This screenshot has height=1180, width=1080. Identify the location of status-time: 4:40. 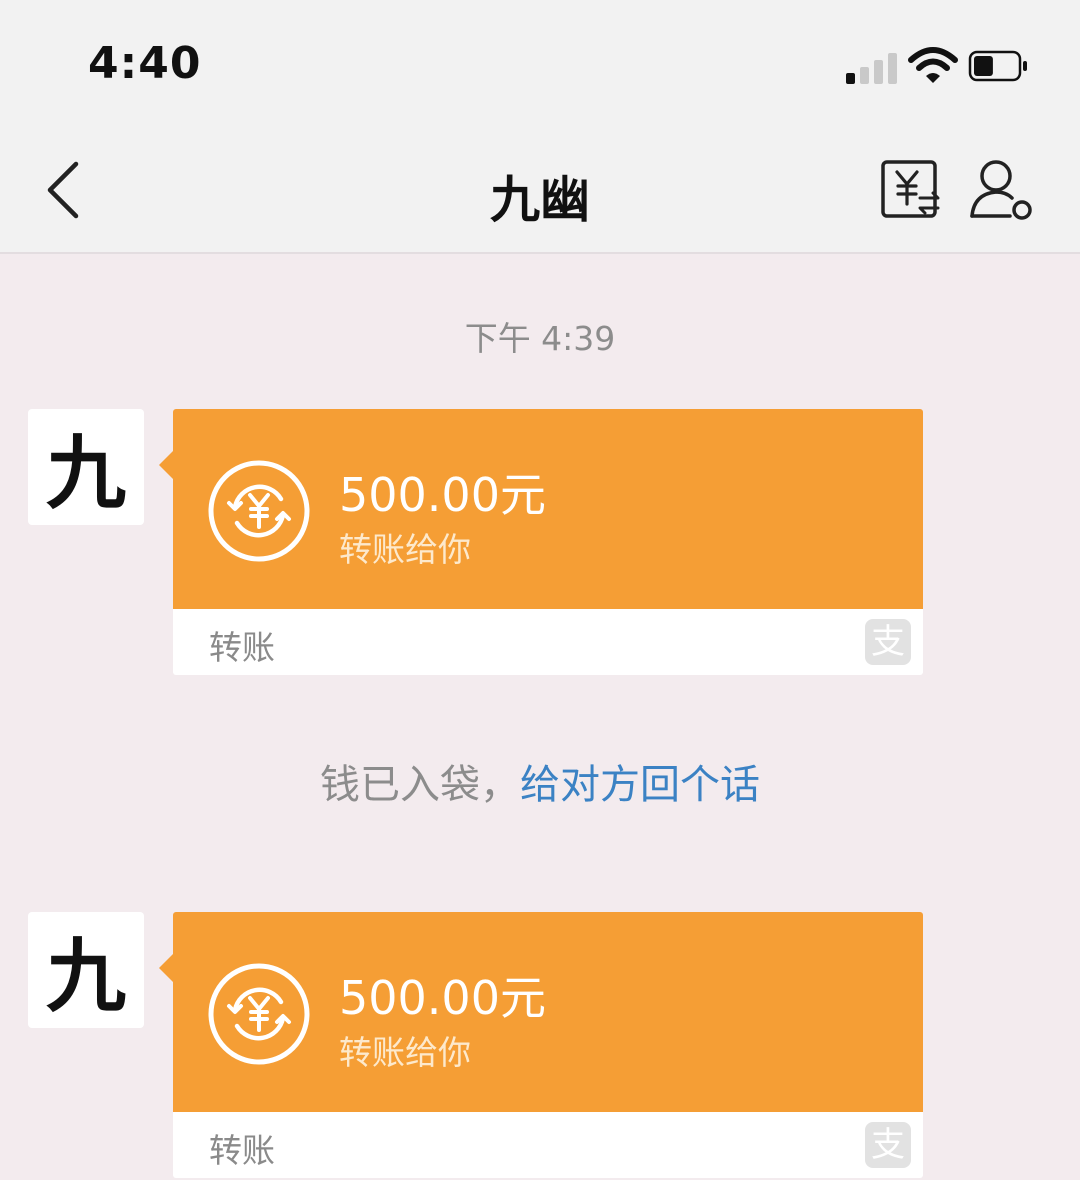
(145, 63).